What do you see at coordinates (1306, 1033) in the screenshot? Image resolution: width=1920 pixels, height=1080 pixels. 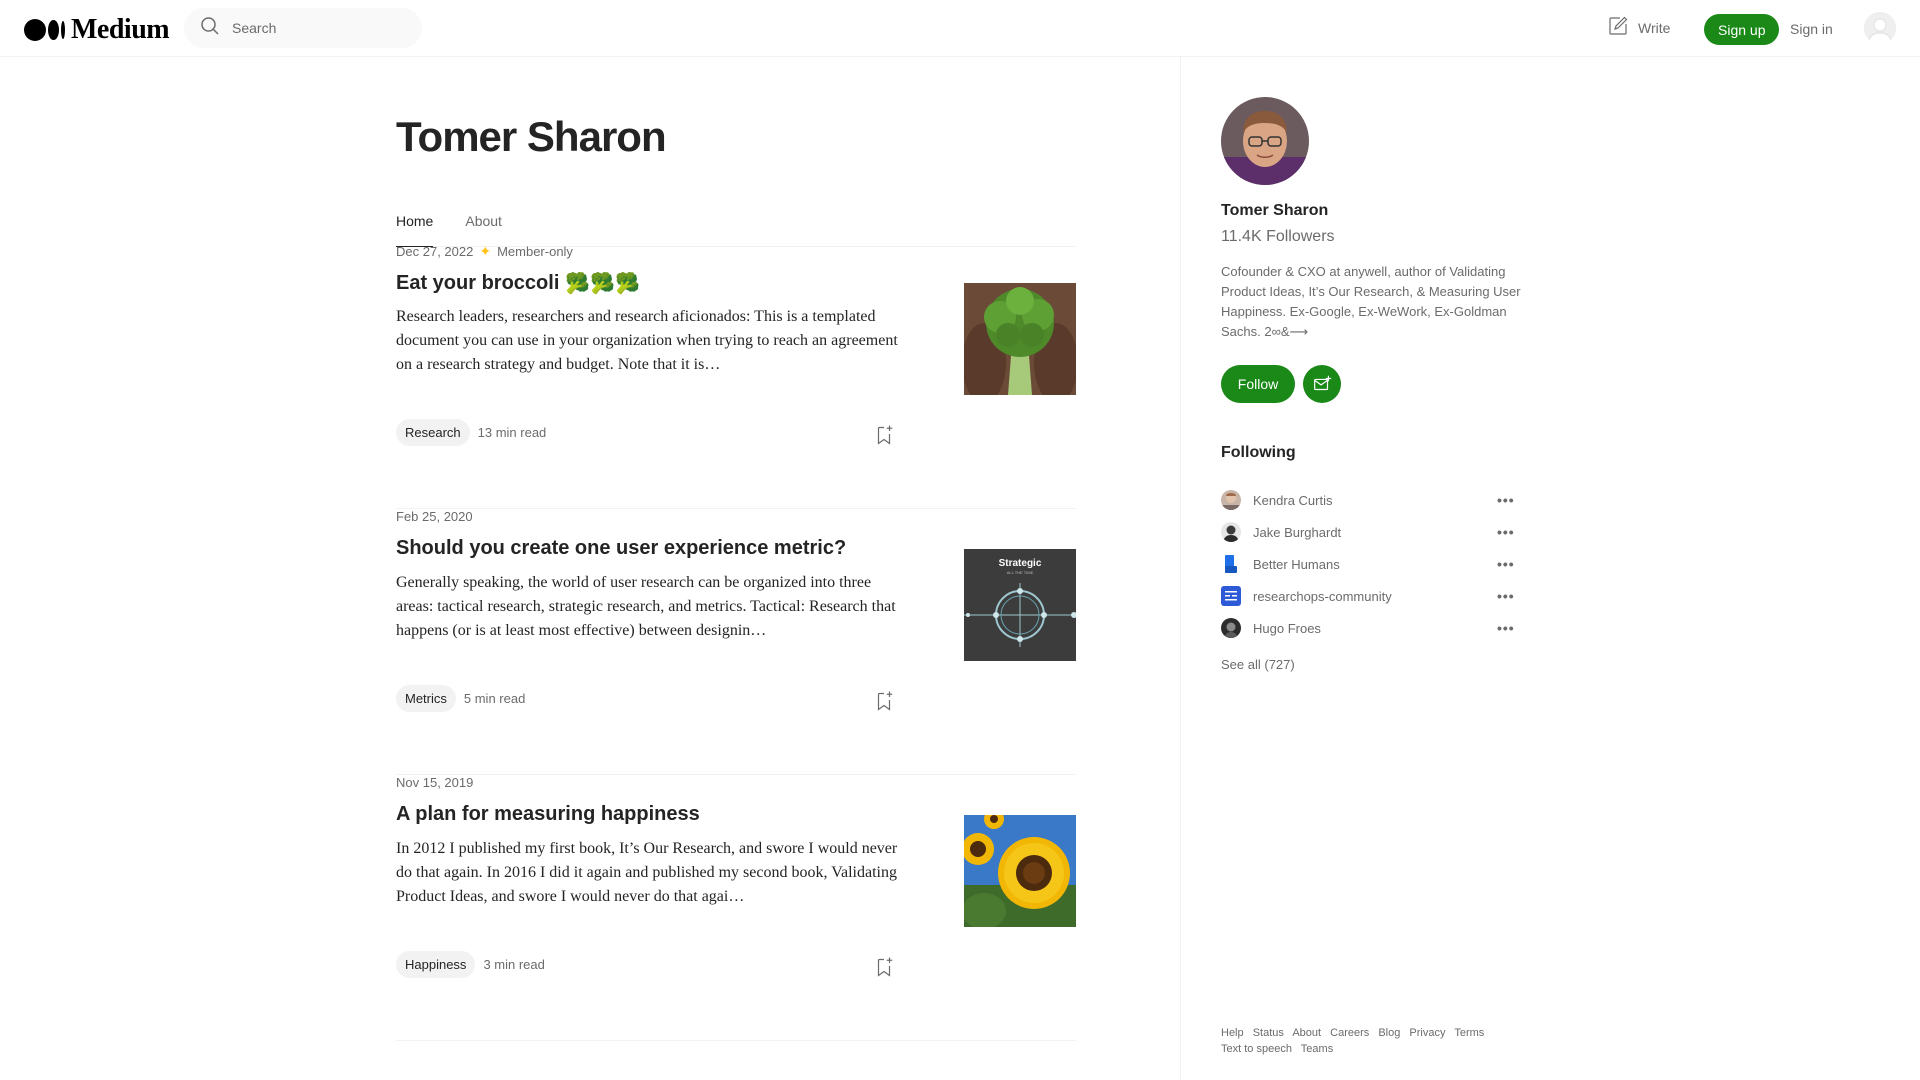 I see `footer-link-about: About` at bounding box center [1306, 1033].